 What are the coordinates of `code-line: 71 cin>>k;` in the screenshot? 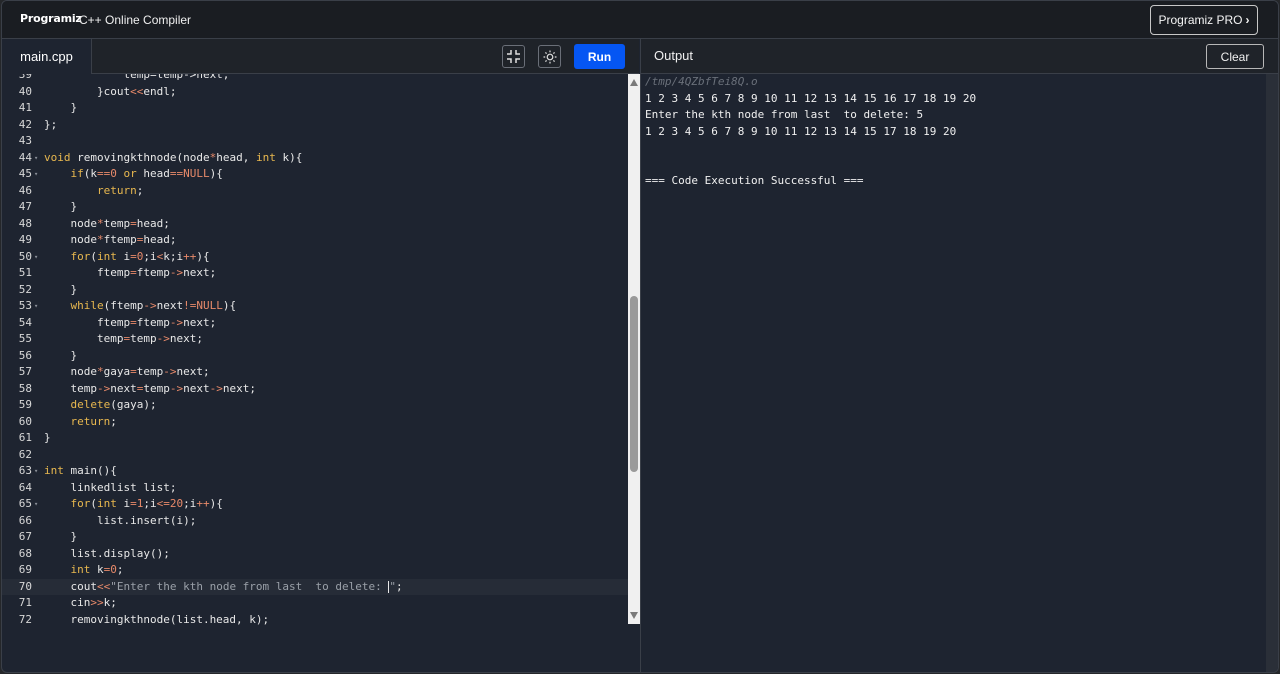 It's located at (315, 603).